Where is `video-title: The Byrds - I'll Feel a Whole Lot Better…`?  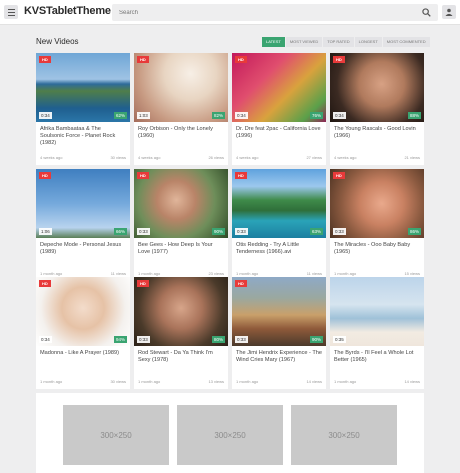 video-title: The Byrds - I'll Feel a Whole Lot Better… is located at coordinates (377, 357).